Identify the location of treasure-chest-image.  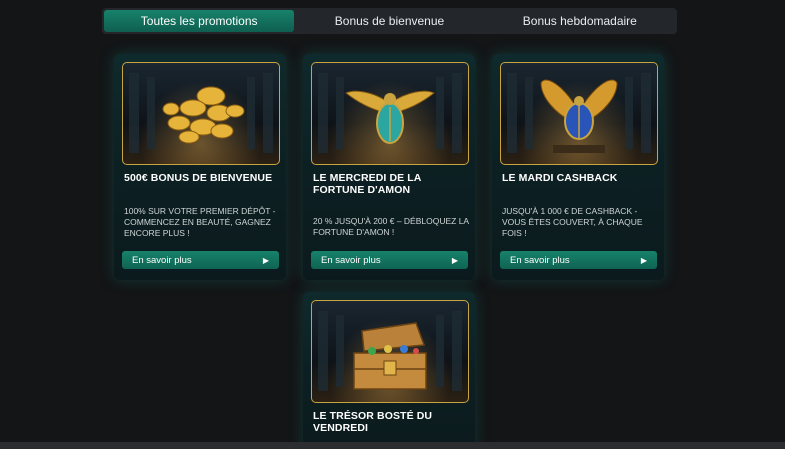
(390, 351).